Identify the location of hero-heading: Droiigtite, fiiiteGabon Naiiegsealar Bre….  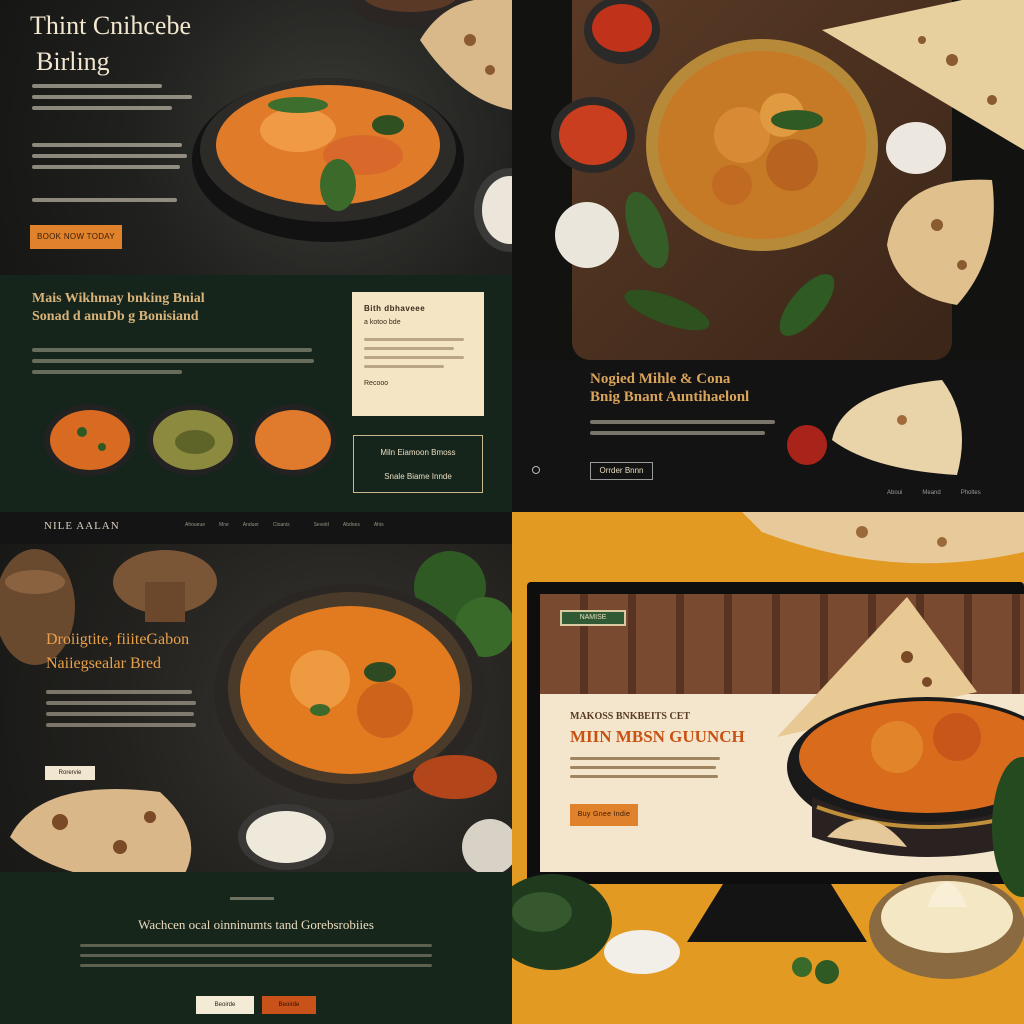
(118, 651).